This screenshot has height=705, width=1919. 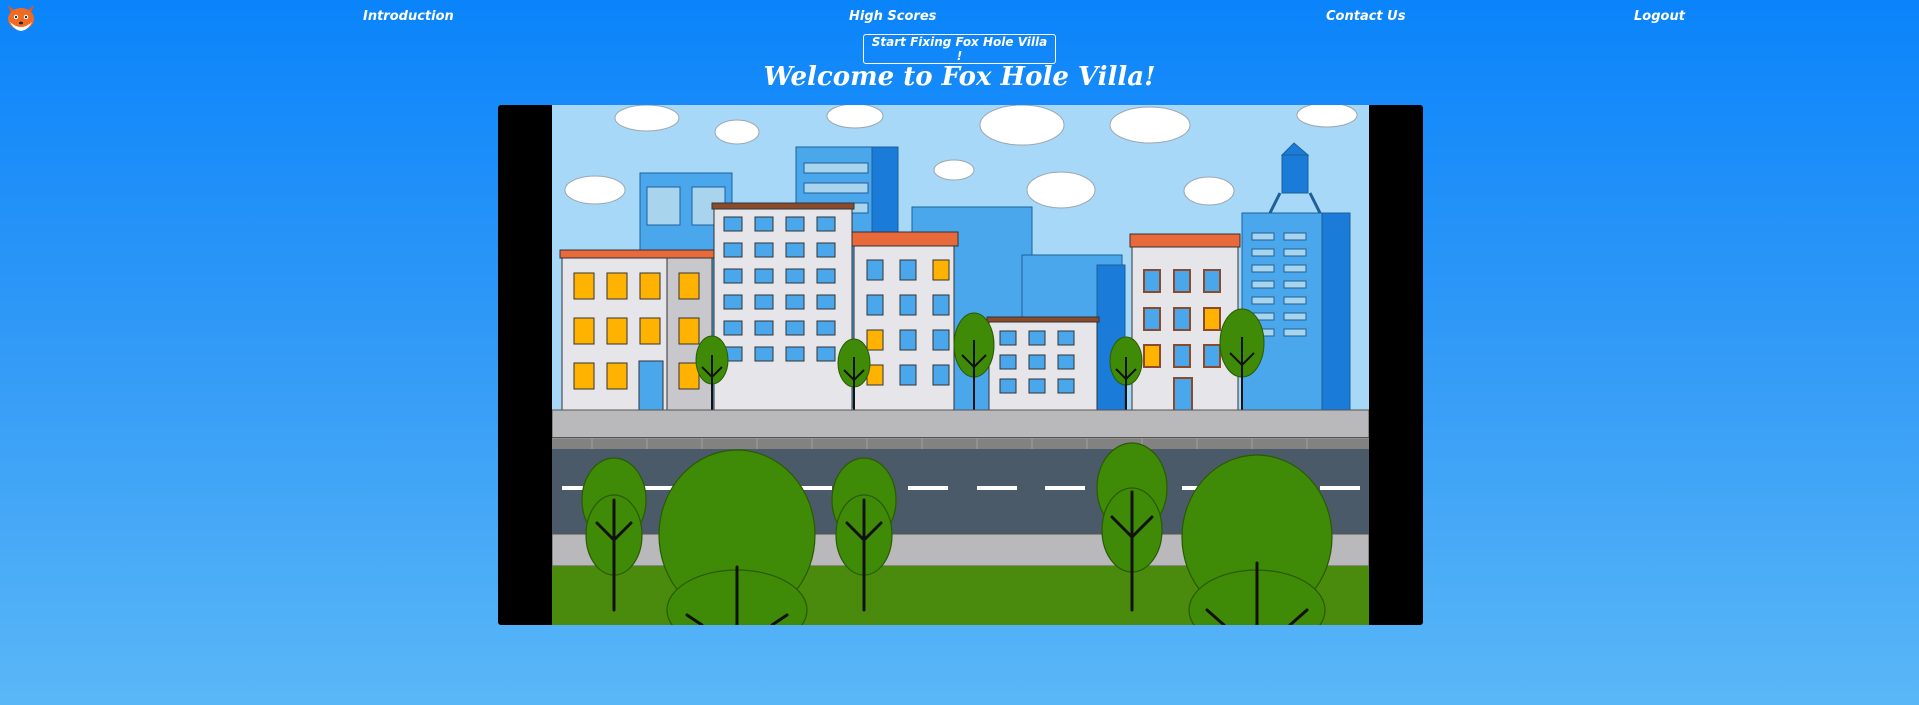 I want to click on nav-link-introduction: Introduction, so click(x=408, y=16).